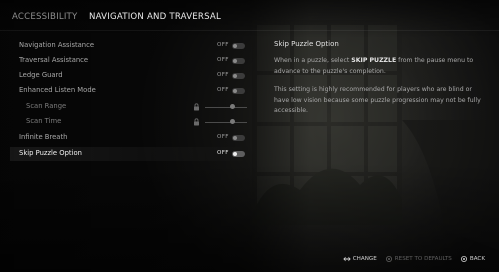 The height and width of the screenshot is (272, 499). I want to click on setting-label: Navigation Assistance, so click(57, 45).